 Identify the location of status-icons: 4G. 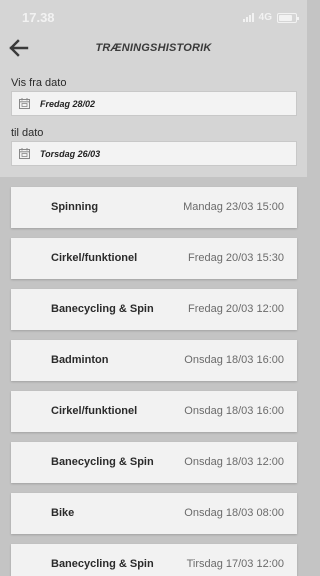
(270, 17).